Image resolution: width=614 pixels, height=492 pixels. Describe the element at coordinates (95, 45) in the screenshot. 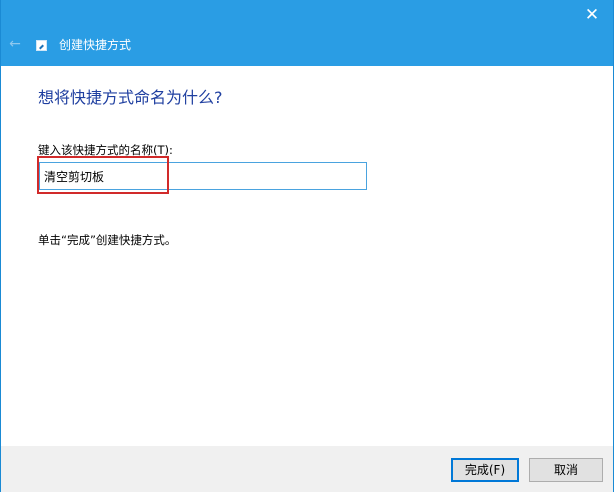

I see `wizard-title: 创建快捷方式` at that location.